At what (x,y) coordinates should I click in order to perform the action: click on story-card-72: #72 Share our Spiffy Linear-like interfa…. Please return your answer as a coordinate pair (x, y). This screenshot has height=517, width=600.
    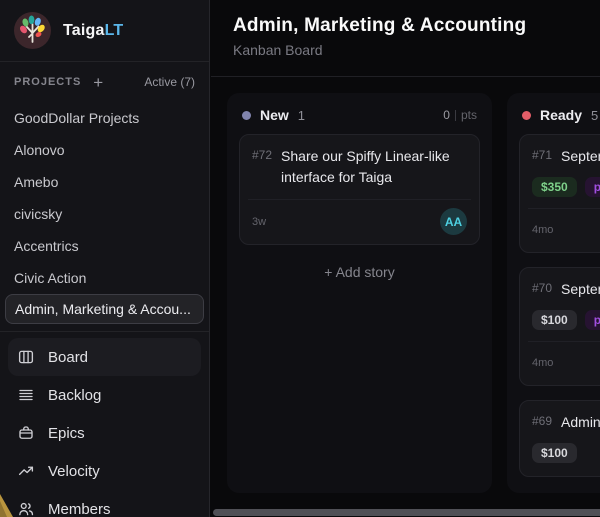
    Looking at the image, I should click on (359, 189).